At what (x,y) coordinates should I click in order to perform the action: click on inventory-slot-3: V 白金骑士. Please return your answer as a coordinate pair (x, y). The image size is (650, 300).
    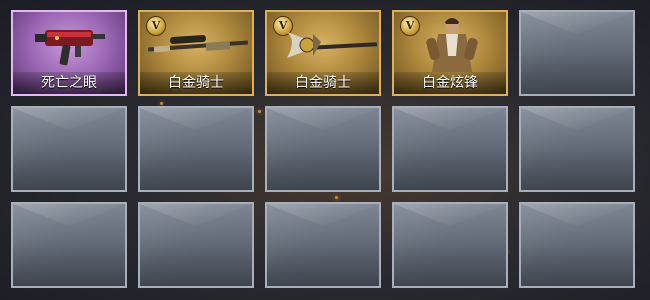
    Looking at the image, I should click on (323, 53).